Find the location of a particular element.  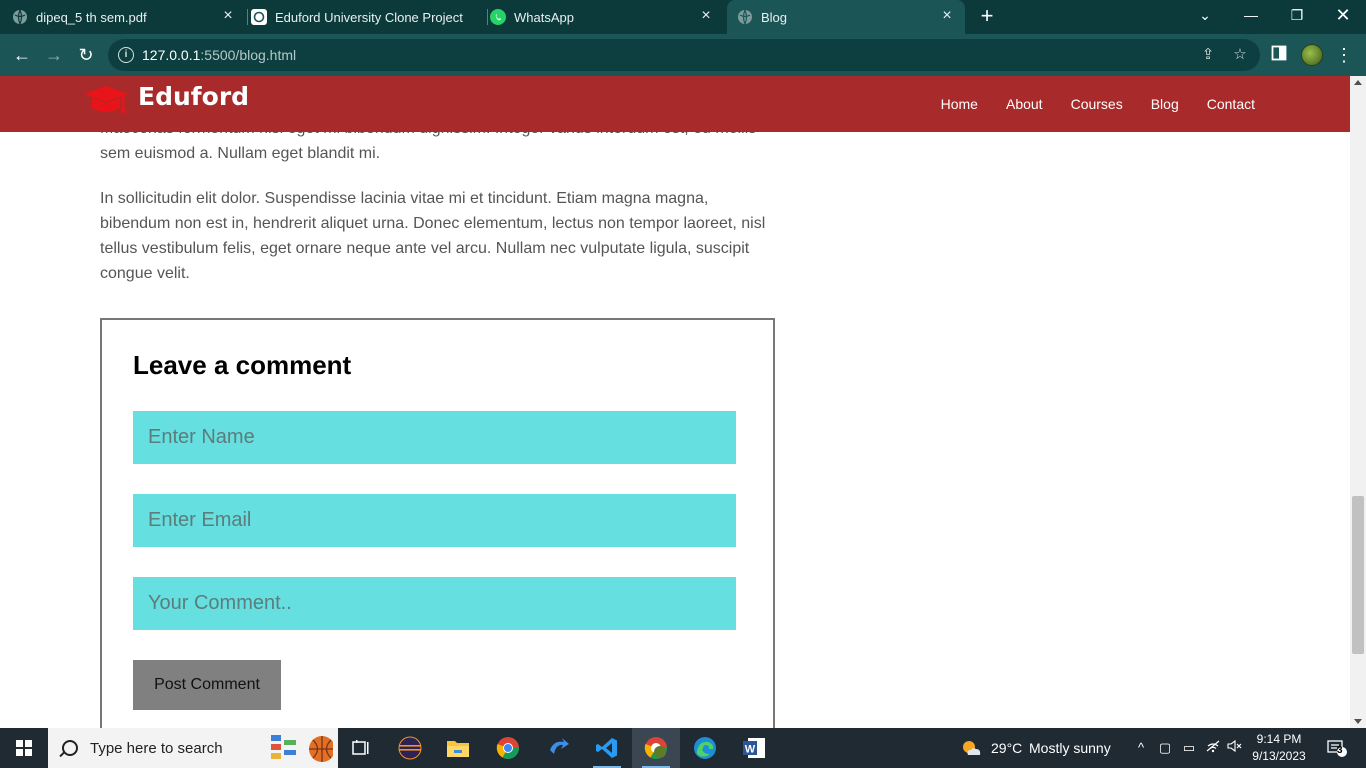

post-comment-button: Post Comment is located at coordinates (207, 685).